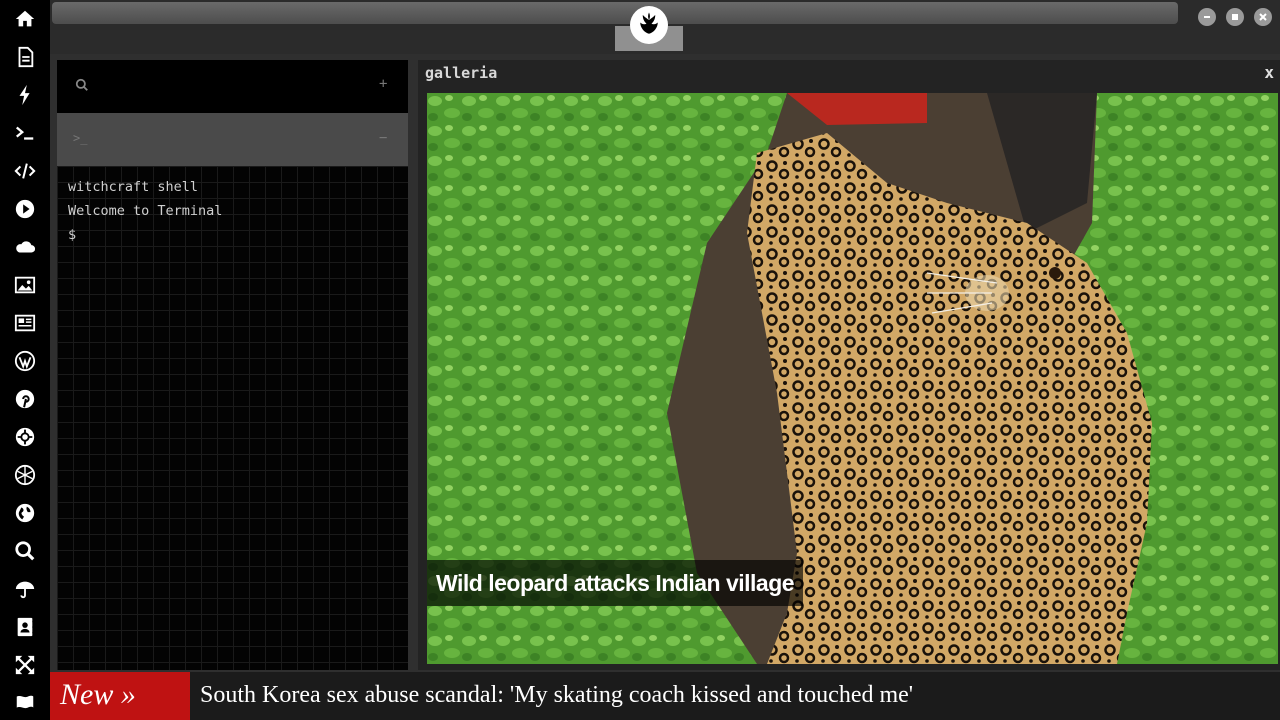  What do you see at coordinates (1269, 72) in the screenshot?
I see `galleria-close-button: x` at bounding box center [1269, 72].